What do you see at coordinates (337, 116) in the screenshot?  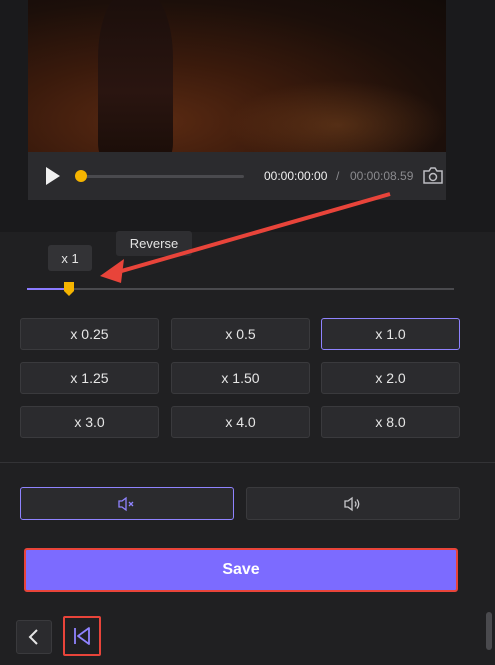 I see `video-glow` at bounding box center [337, 116].